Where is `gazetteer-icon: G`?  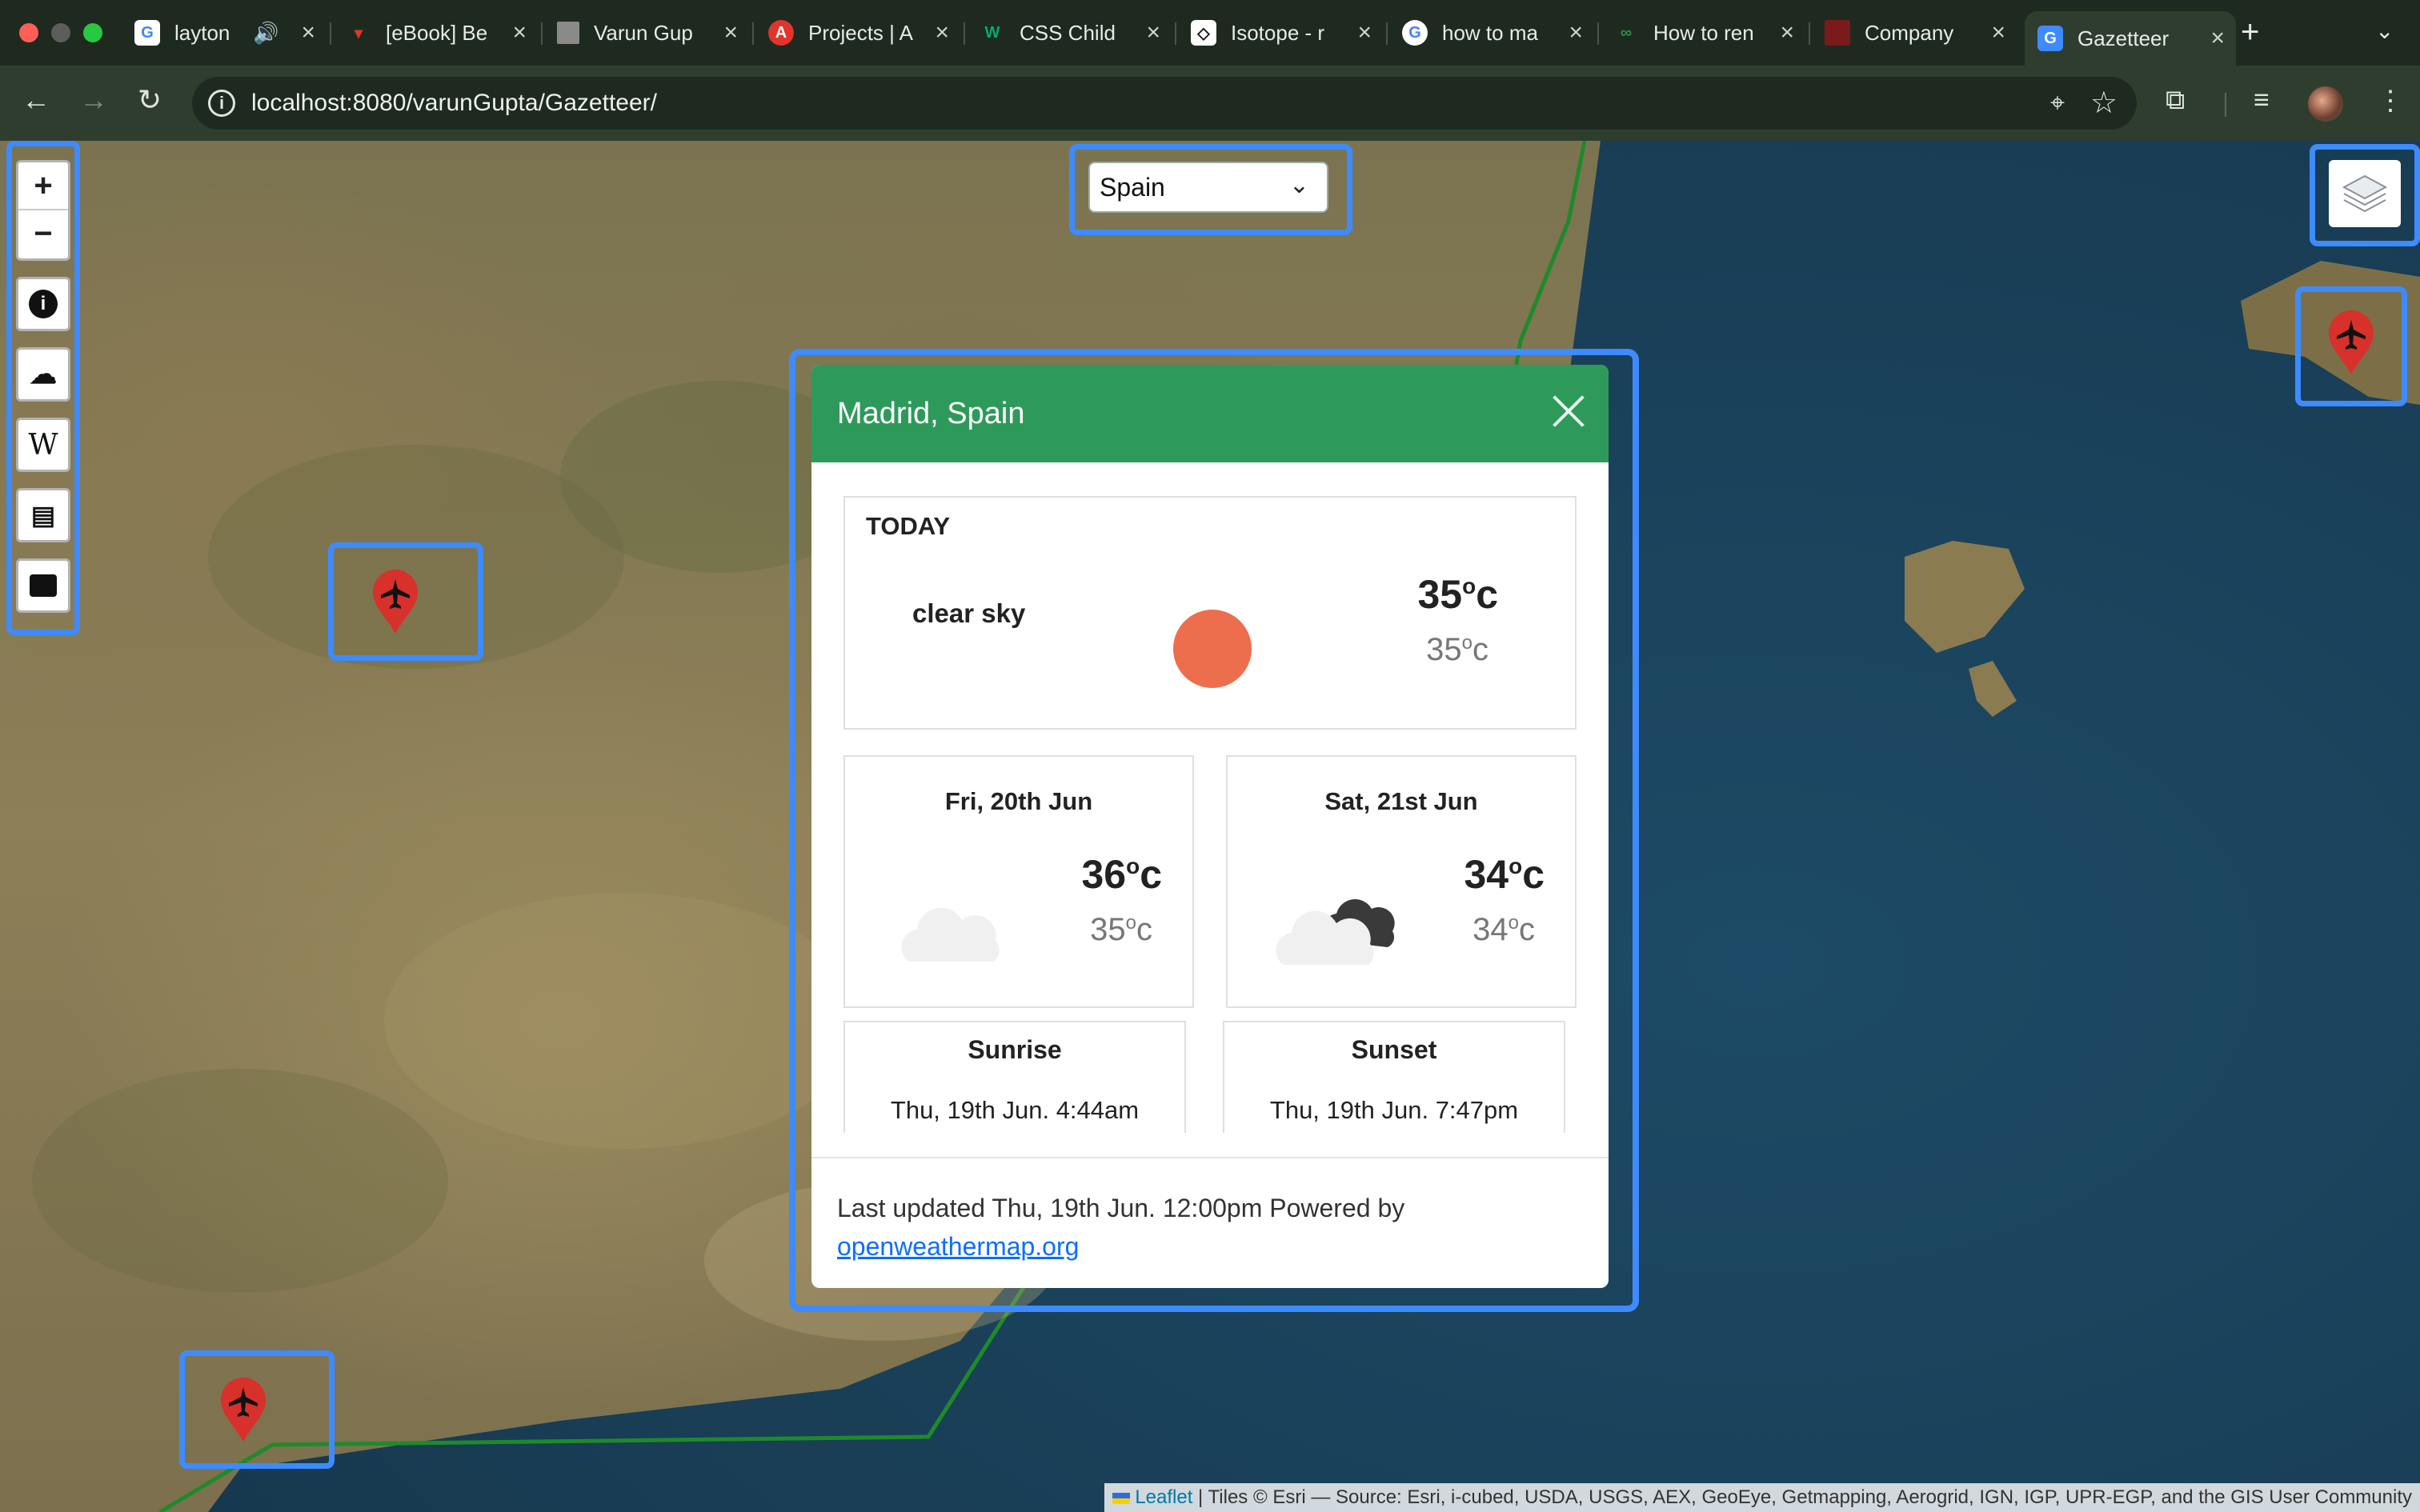 gazetteer-icon: G is located at coordinates (2050, 38).